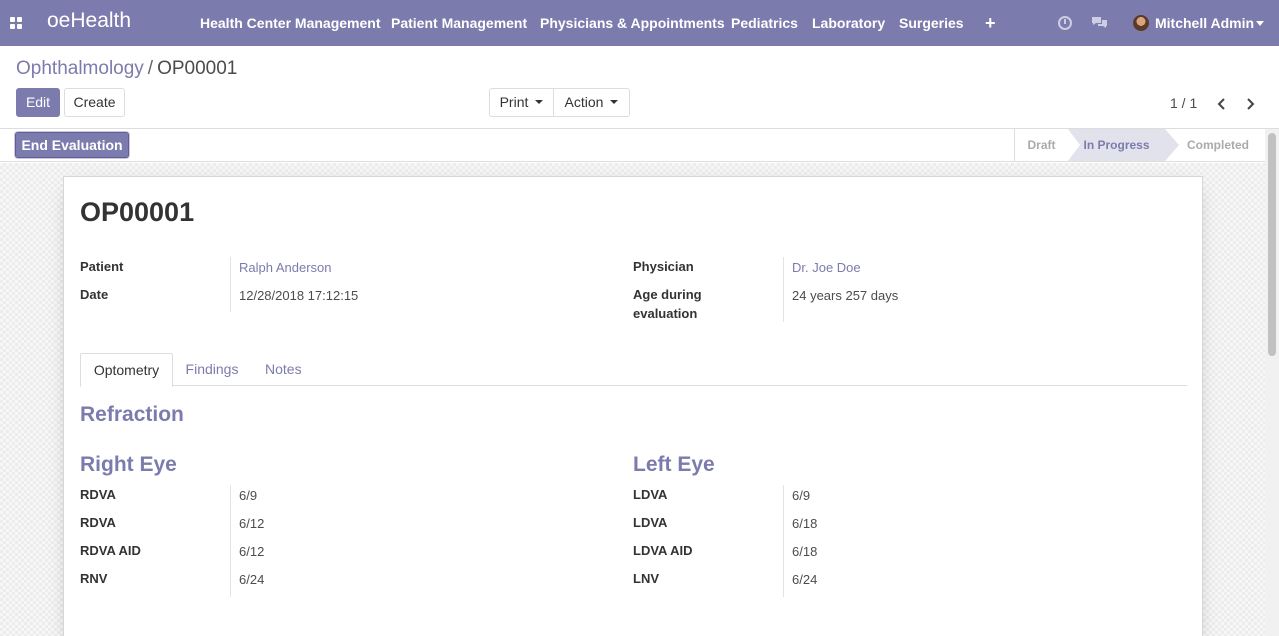 The height and width of the screenshot is (636, 1279). What do you see at coordinates (667, 294) in the screenshot?
I see `age-label-line1: Age during` at bounding box center [667, 294].